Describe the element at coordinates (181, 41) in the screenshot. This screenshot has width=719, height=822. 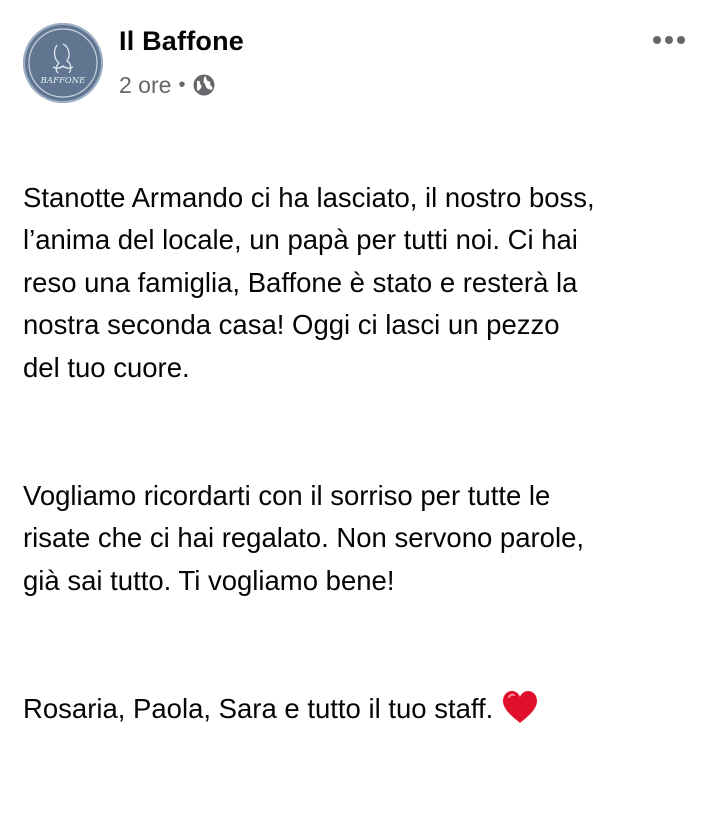
I see `page-name: Il Baffone` at that location.